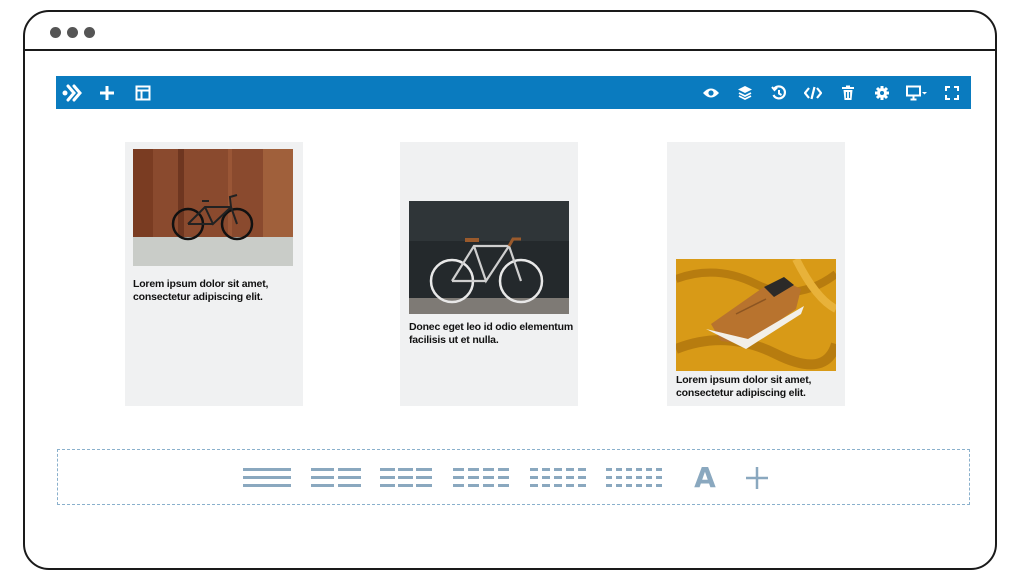 The height and width of the screenshot is (577, 1024). What do you see at coordinates (882, 92) in the screenshot?
I see `settings-gear-icon` at bounding box center [882, 92].